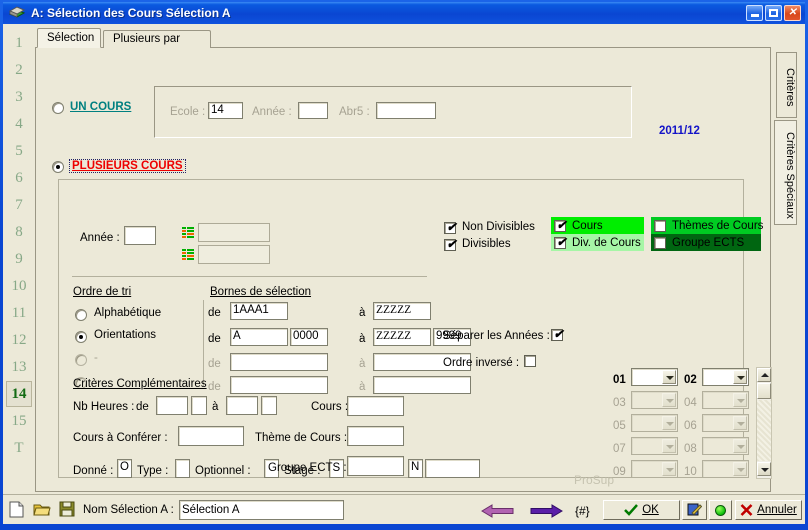 The height and width of the screenshot is (530, 808). What do you see at coordinates (259, 311) in the screenshot?
I see `input-borne-de-1: 1AAA1` at bounding box center [259, 311].